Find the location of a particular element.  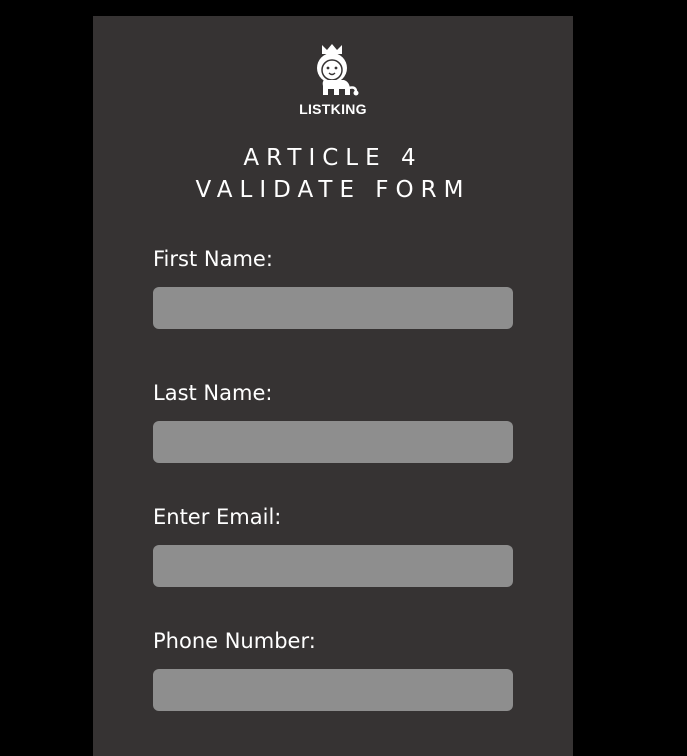

phone-number-field is located at coordinates (333, 690).